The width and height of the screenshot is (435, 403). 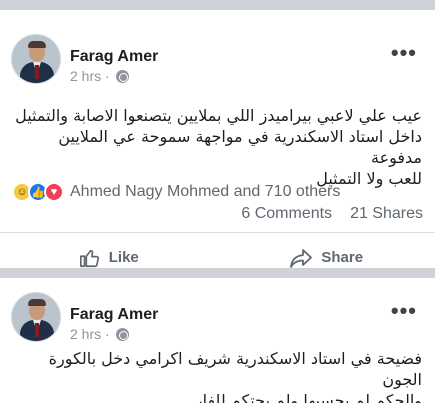 I want to click on like-button: Like, so click(x=109, y=250).